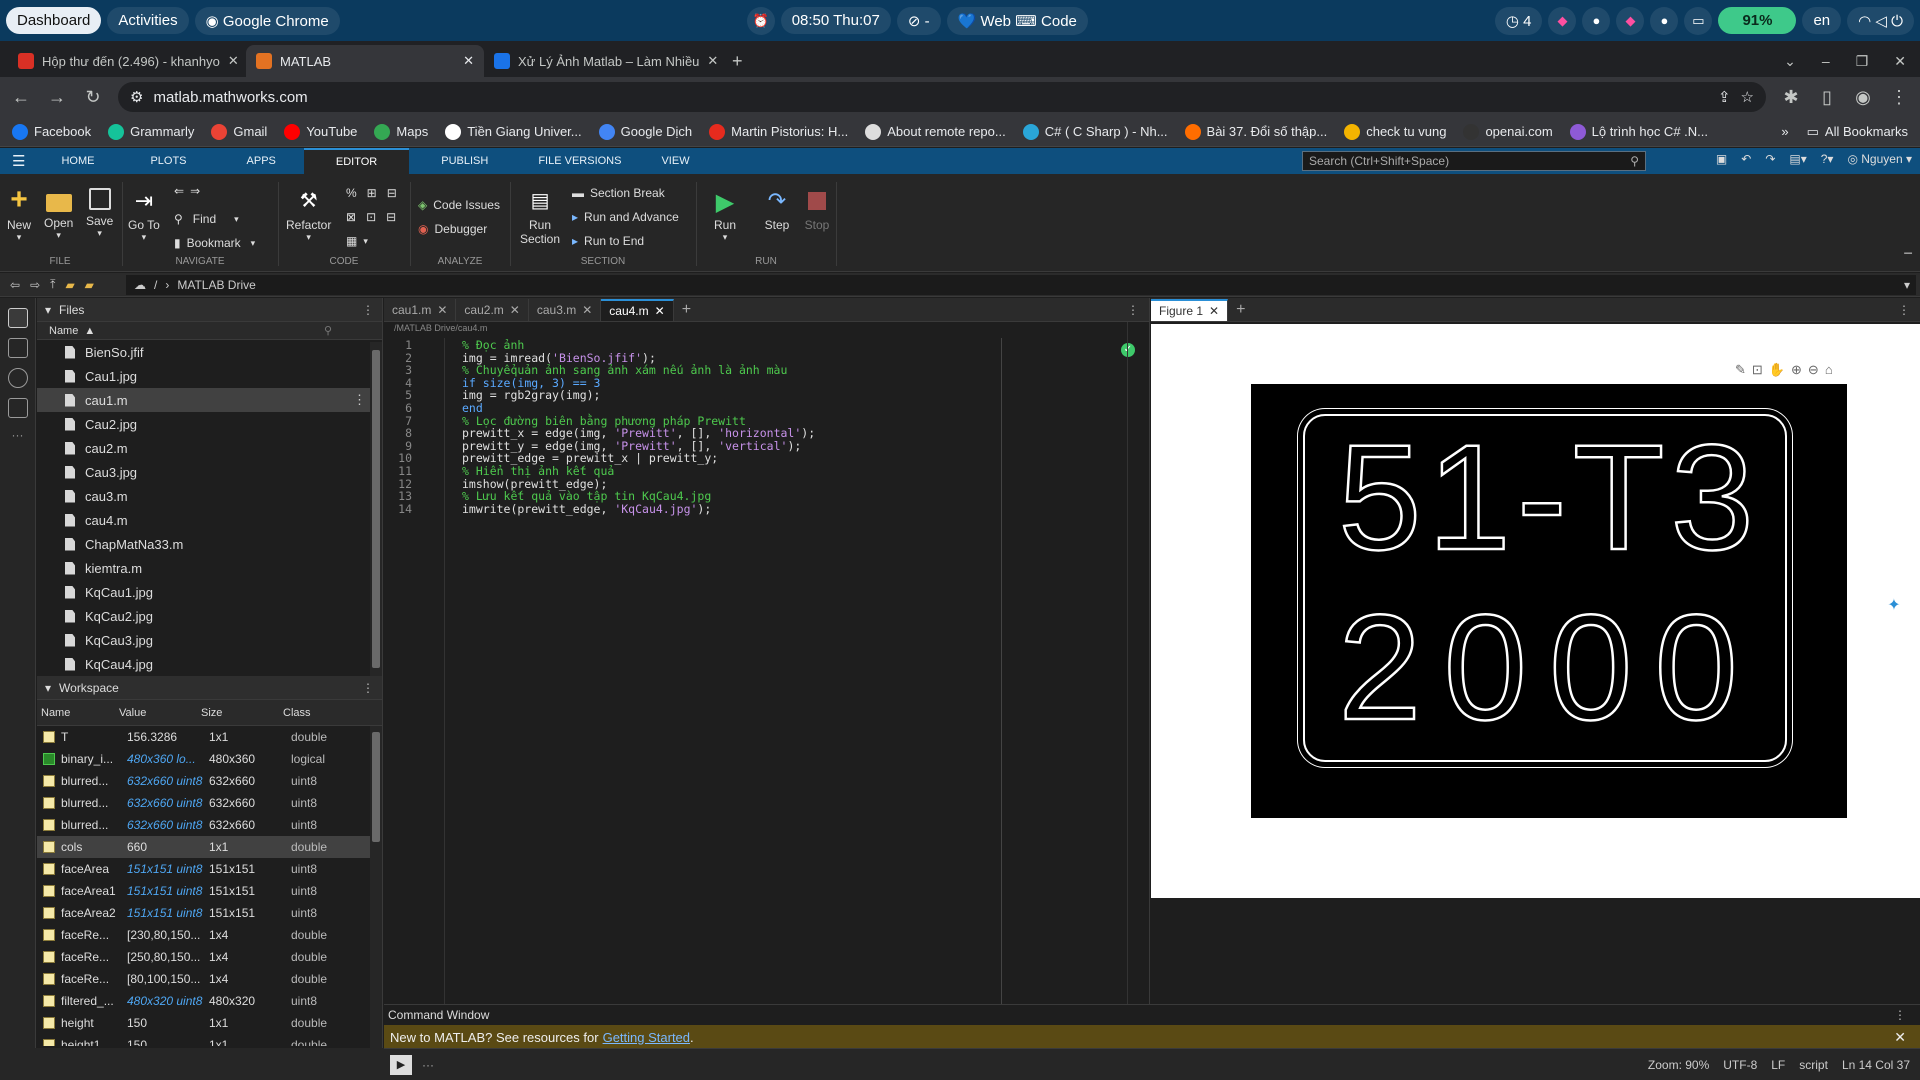 The height and width of the screenshot is (1080, 1920). Describe the element at coordinates (1863, 97) in the screenshot. I see `profile-avatar: ◉` at that location.